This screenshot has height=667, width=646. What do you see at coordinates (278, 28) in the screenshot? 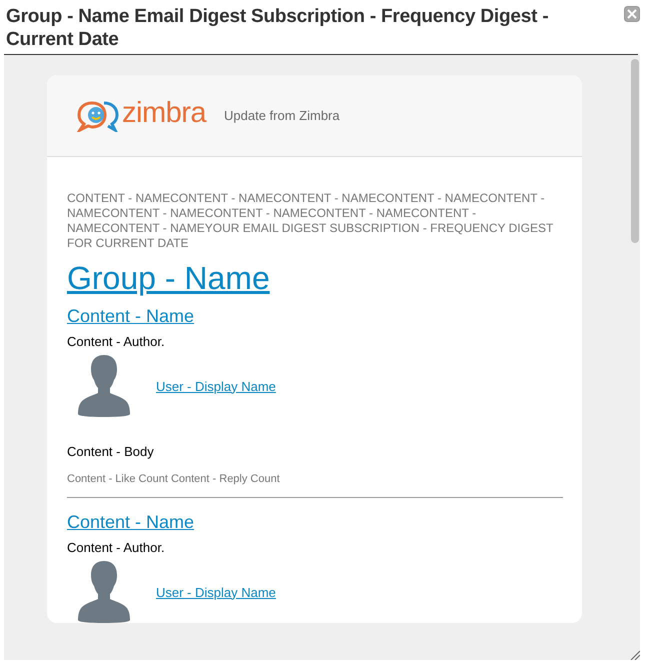
I see `window-title: Group - Name Email Digest Subscription - Frequency Digest - Current Date` at bounding box center [278, 28].